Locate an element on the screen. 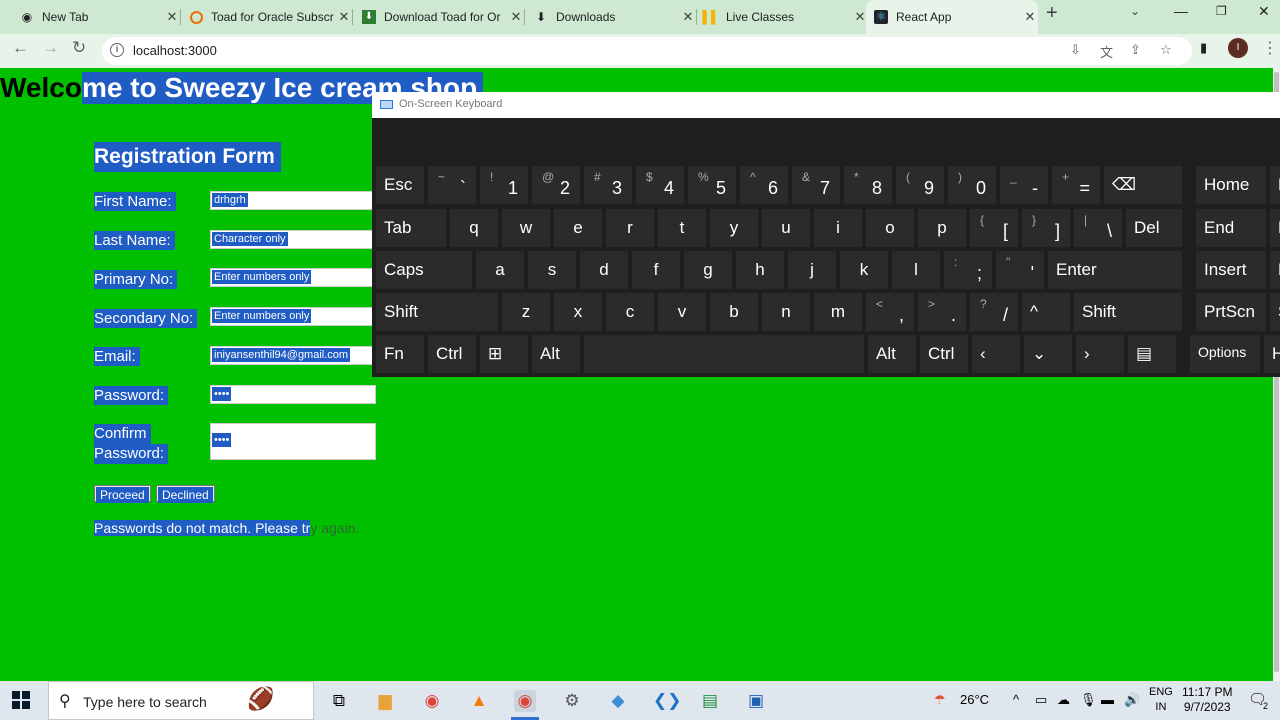  osk-key-row1-2: ! 1 is located at coordinates (504, 185).